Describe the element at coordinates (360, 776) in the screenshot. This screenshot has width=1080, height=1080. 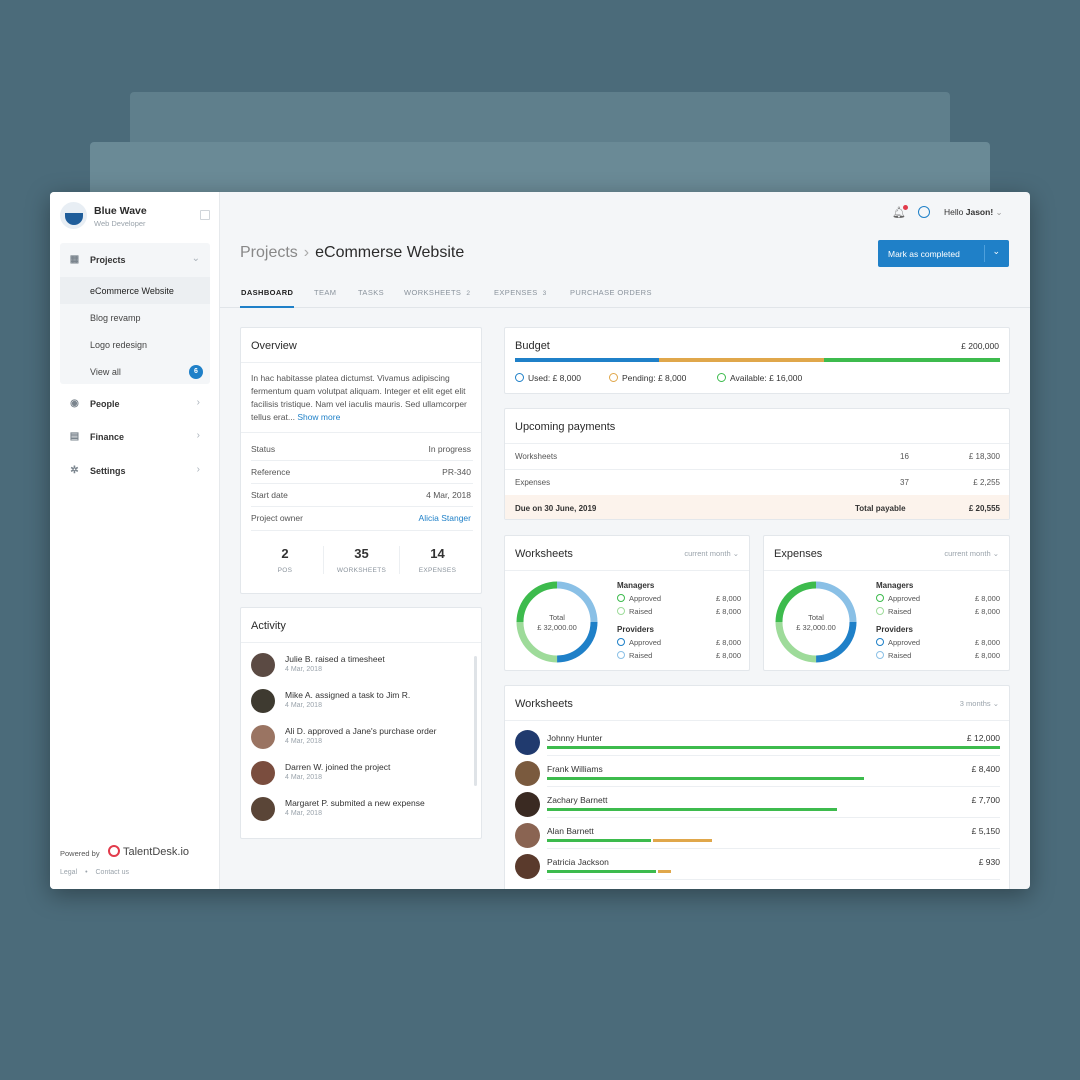
I see `activity-item: Darren W. joined the project 4 Mar, 2018` at that location.